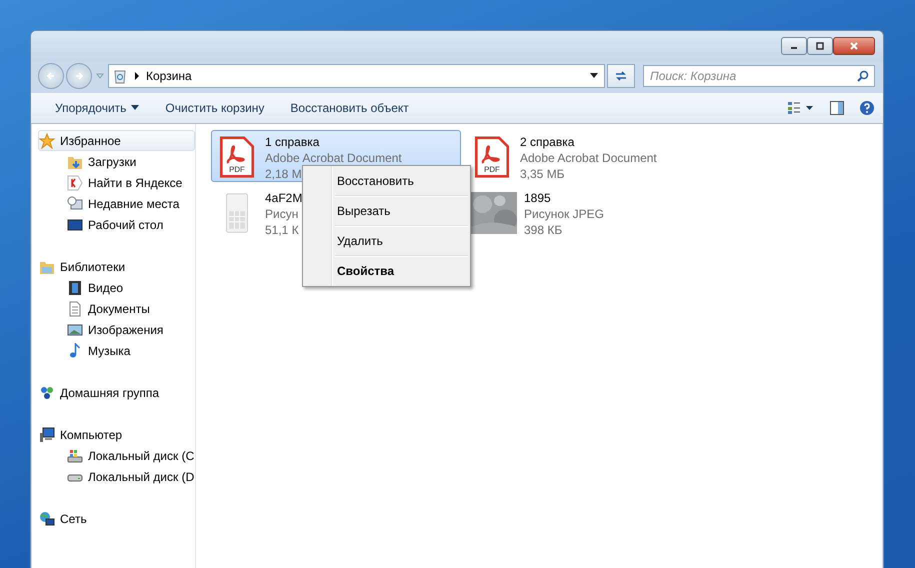 The image size is (915, 568). I want to click on file-size: 51,1 К, so click(282, 230).